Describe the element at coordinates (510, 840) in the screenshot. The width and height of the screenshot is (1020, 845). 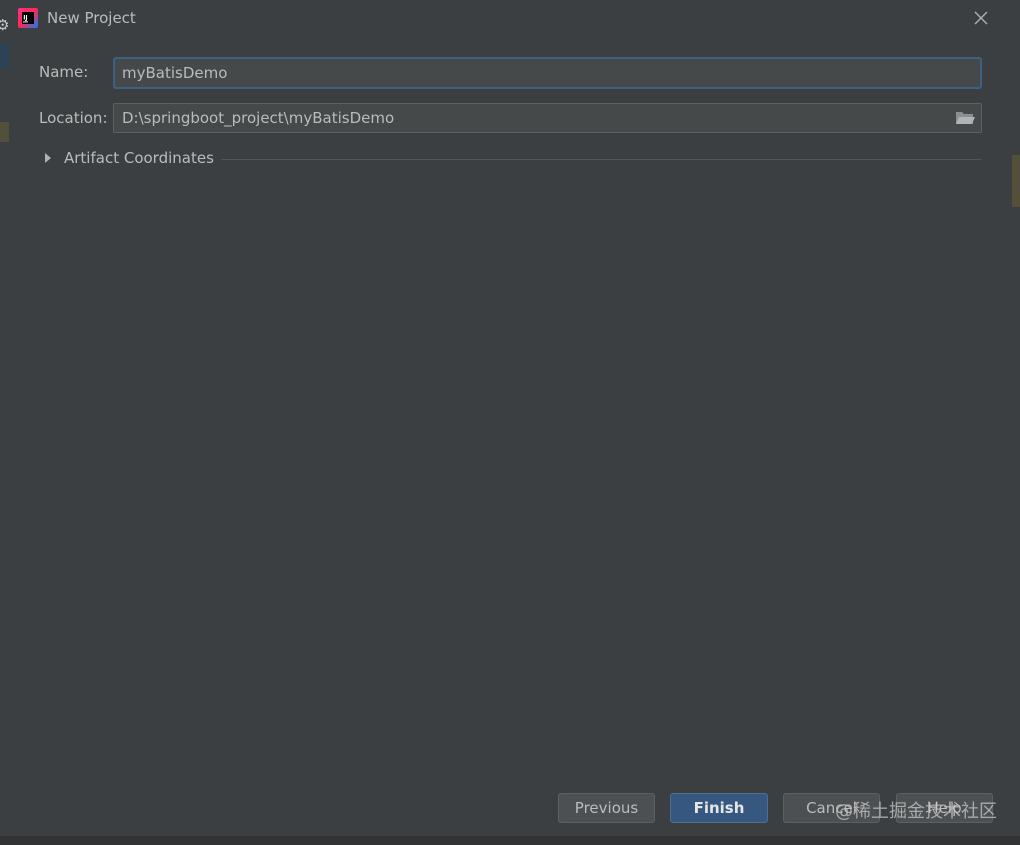
I see `background-ide-bottom` at that location.